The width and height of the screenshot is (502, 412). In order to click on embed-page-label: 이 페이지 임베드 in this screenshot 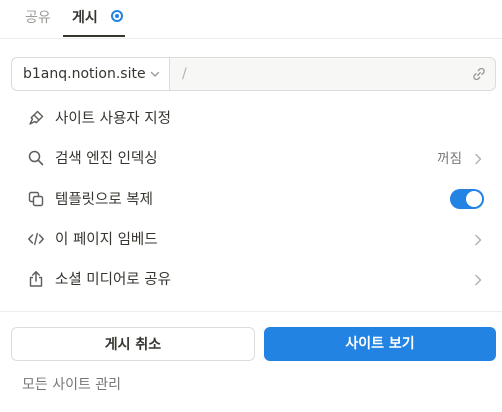, I will do `click(106, 240)`.